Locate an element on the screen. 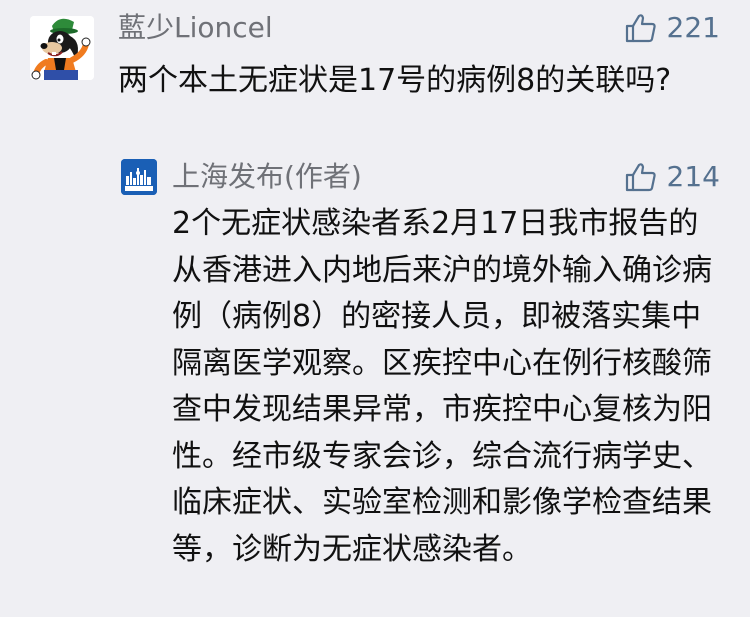 The height and width of the screenshot is (617, 750). shanghai-fabu-logo-icon is located at coordinates (139, 177).